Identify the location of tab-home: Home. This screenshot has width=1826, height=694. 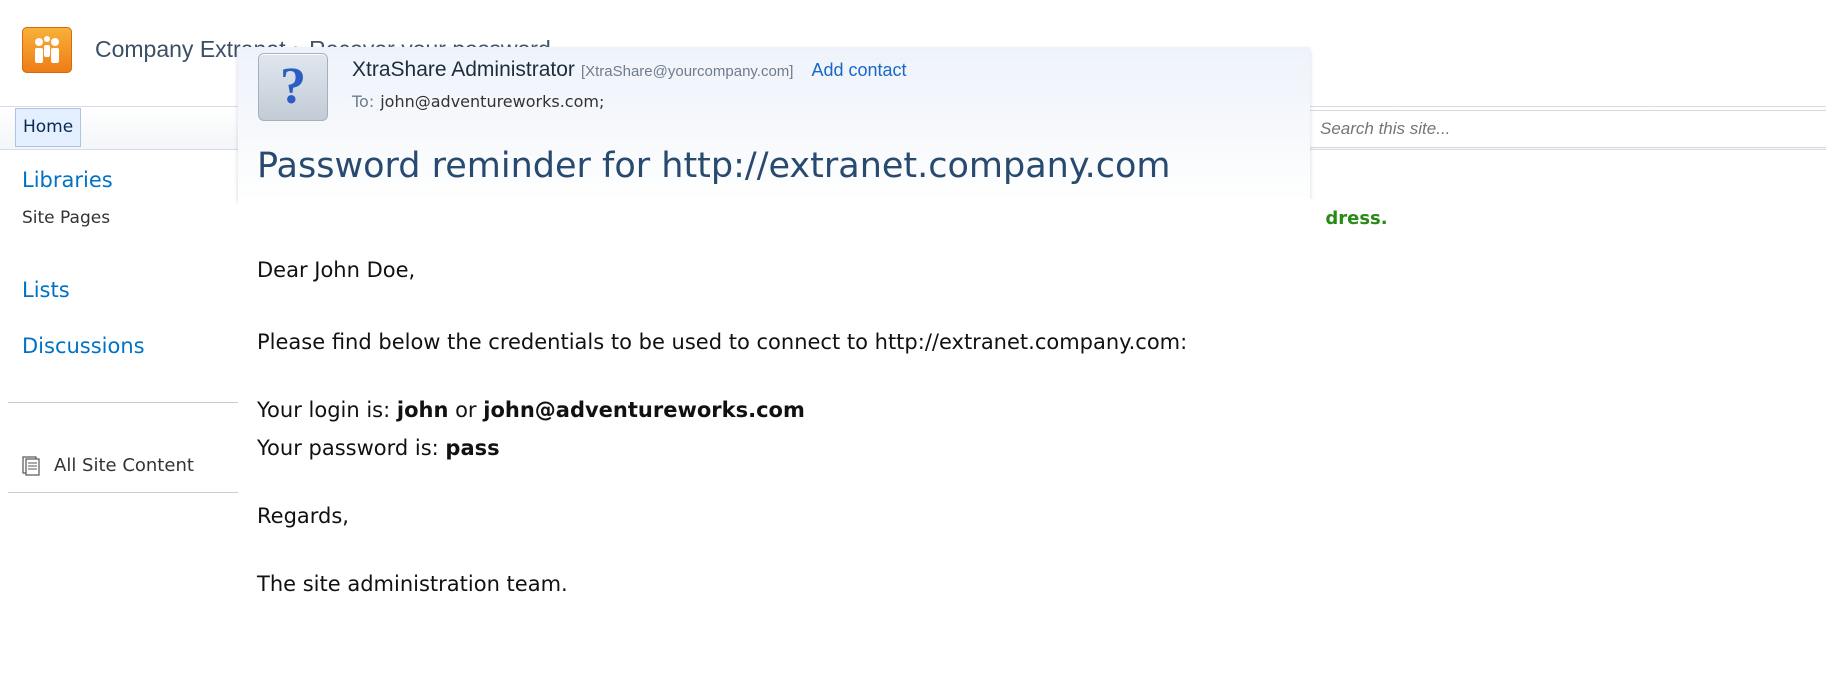
(48, 127).